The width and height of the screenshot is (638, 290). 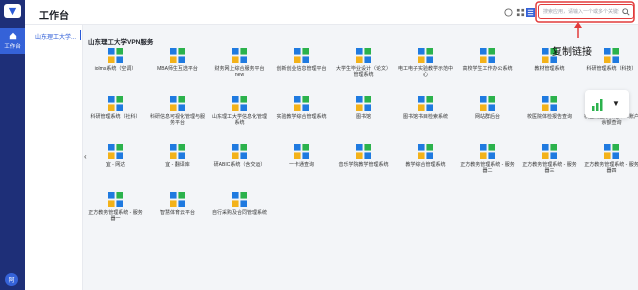 I want to click on app-tile-label: 科研管理系统（社科）, so click(x=115, y=117).